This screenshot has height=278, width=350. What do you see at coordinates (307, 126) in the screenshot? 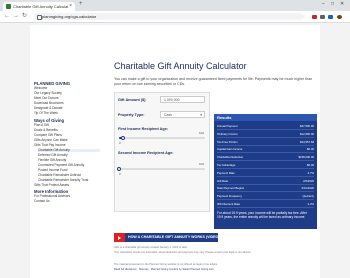
I see `results-row-value: $47,500.00` at bounding box center [307, 126].